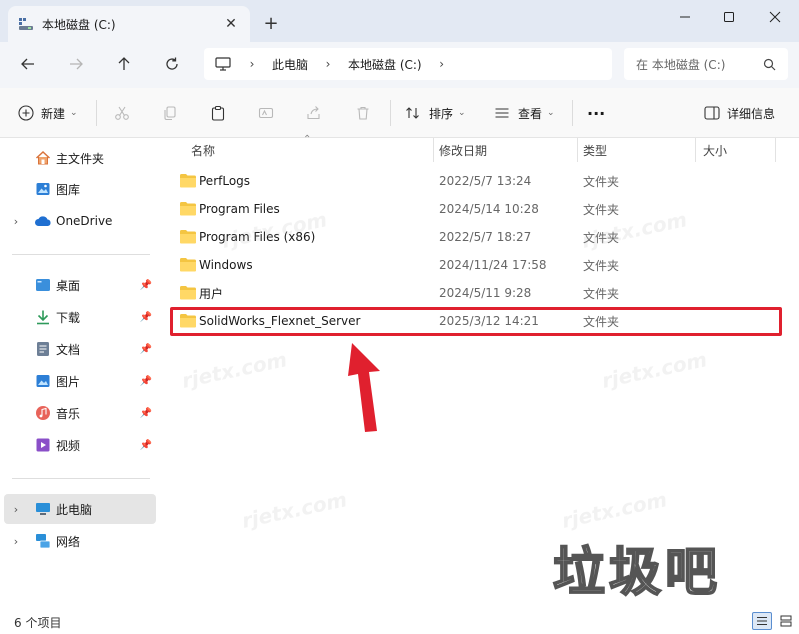 This screenshot has height=634, width=799. I want to click on more-options-button: ···, so click(596, 113).